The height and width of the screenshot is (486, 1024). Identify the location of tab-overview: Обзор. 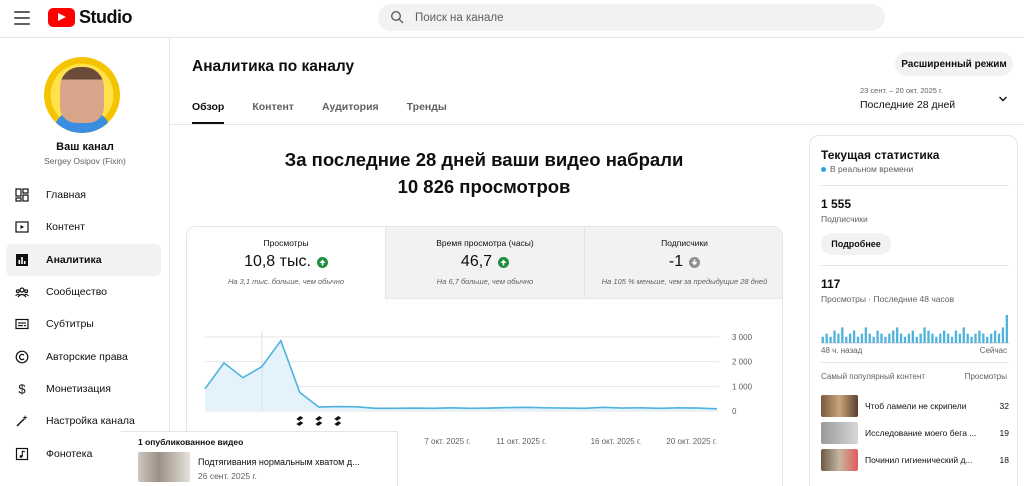
(208, 110).